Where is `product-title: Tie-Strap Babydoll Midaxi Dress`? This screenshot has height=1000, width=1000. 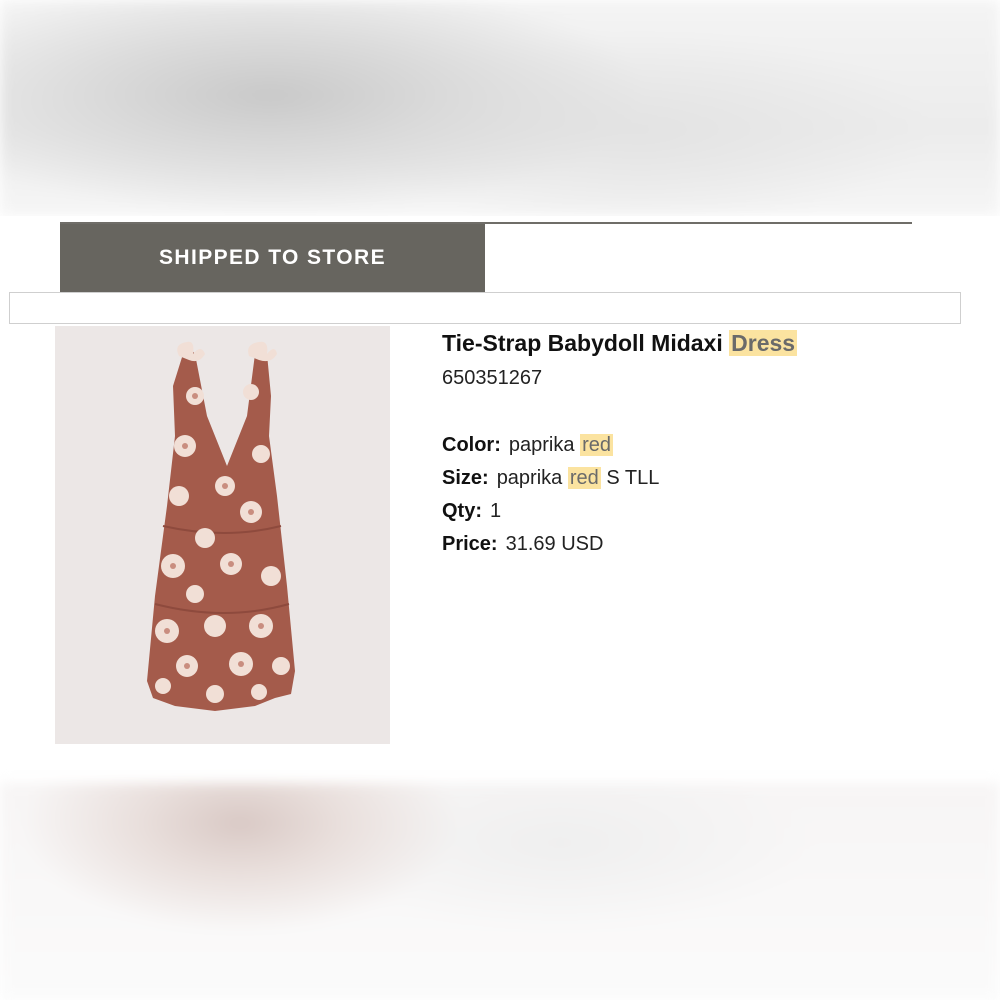
product-title: Tie-Strap Babydoll Midaxi Dress is located at coordinates (702, 343).